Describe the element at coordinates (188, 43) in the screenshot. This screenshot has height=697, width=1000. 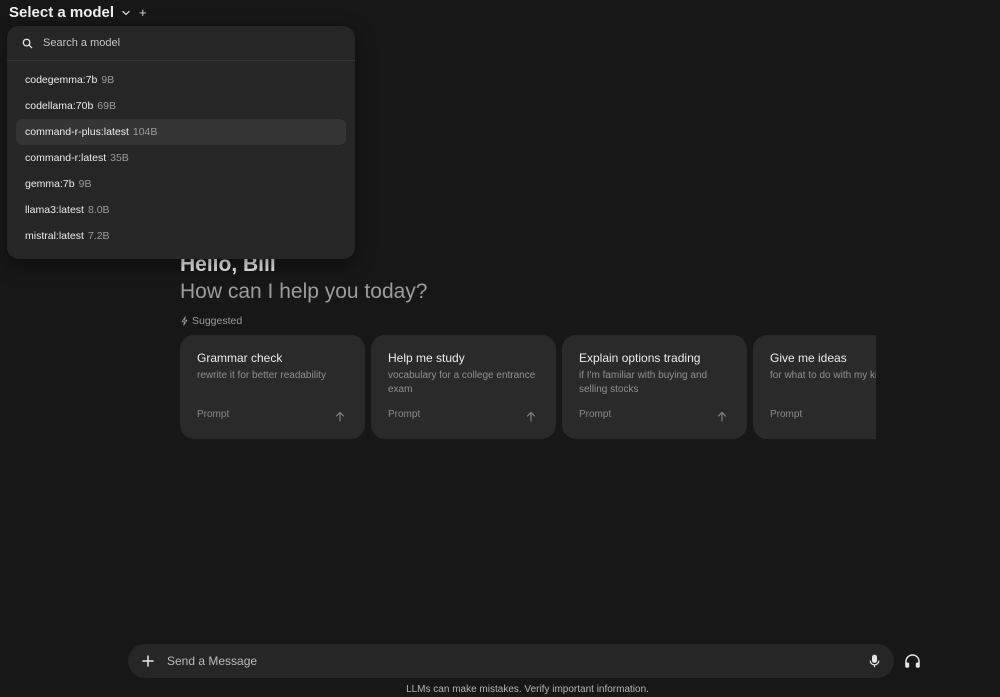
I see `model-search-input` at that location.